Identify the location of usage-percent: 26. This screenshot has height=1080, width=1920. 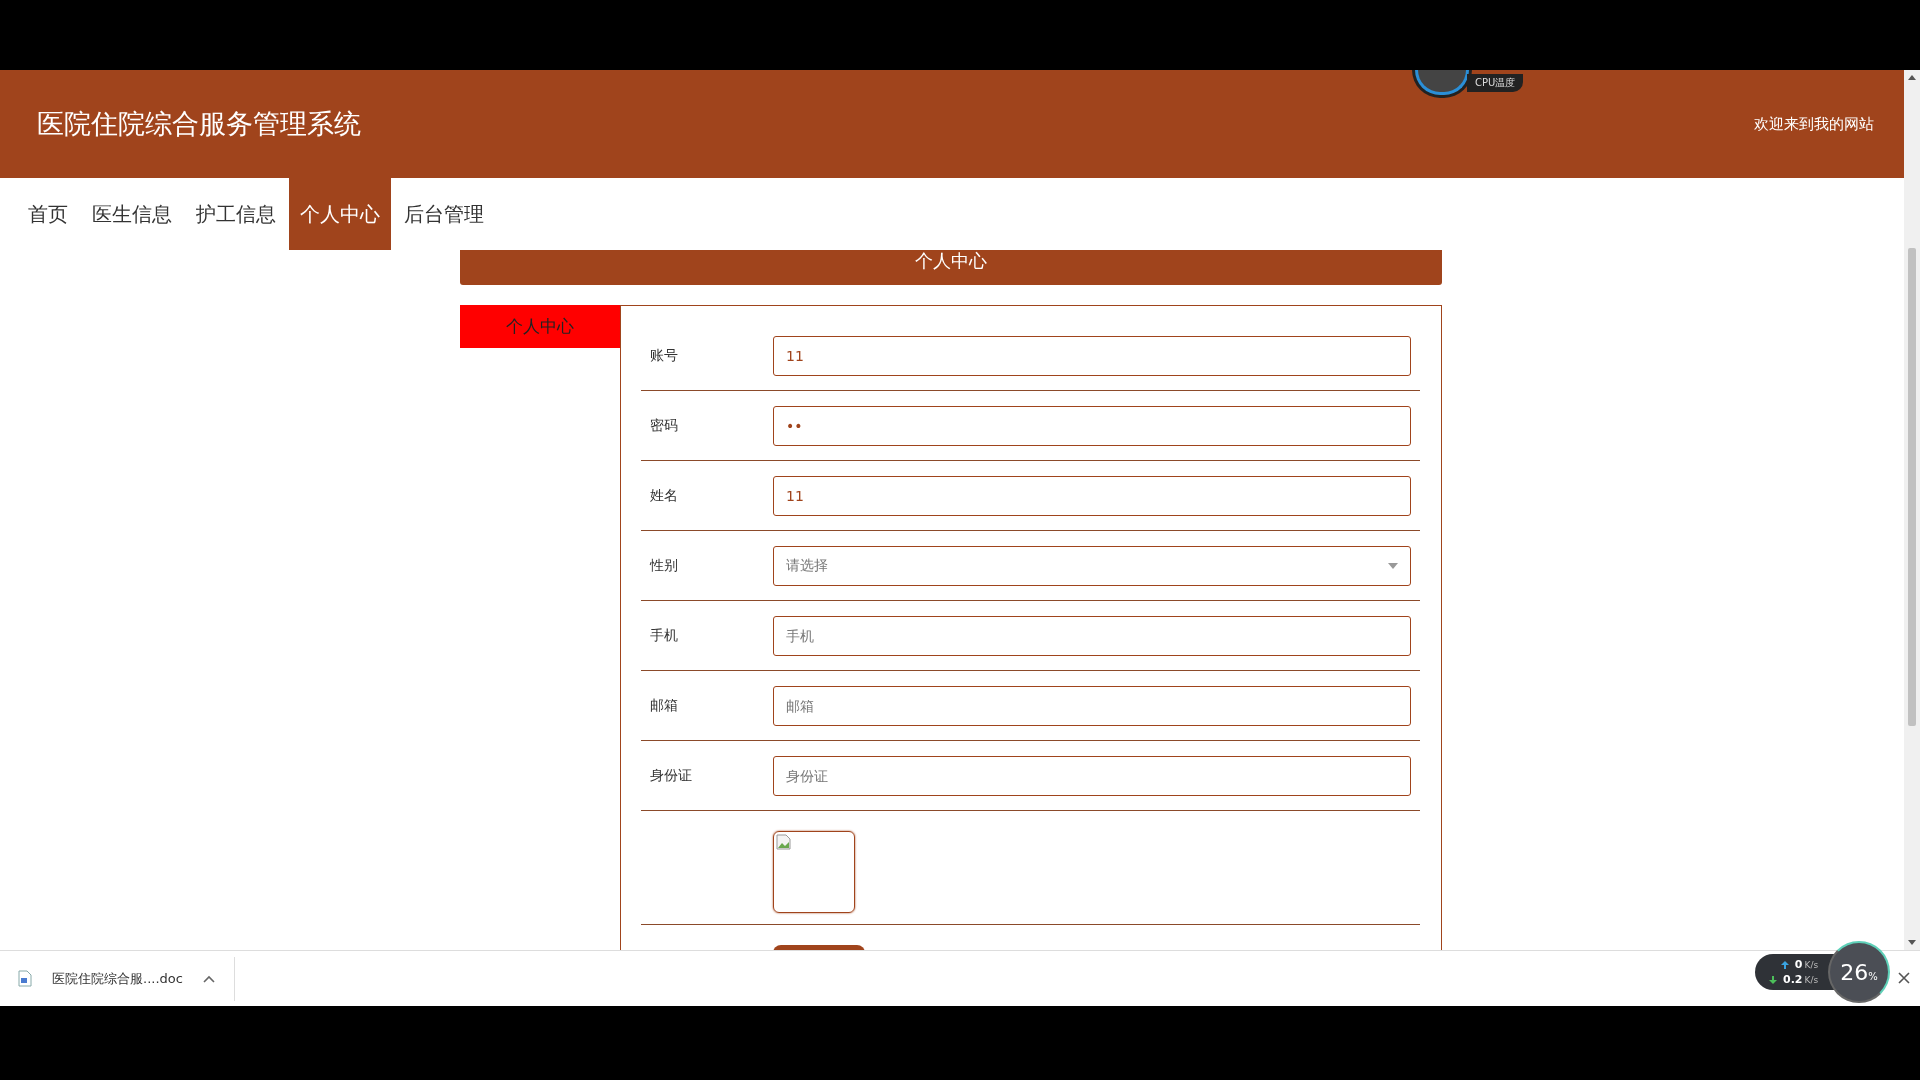
(1854, 972).